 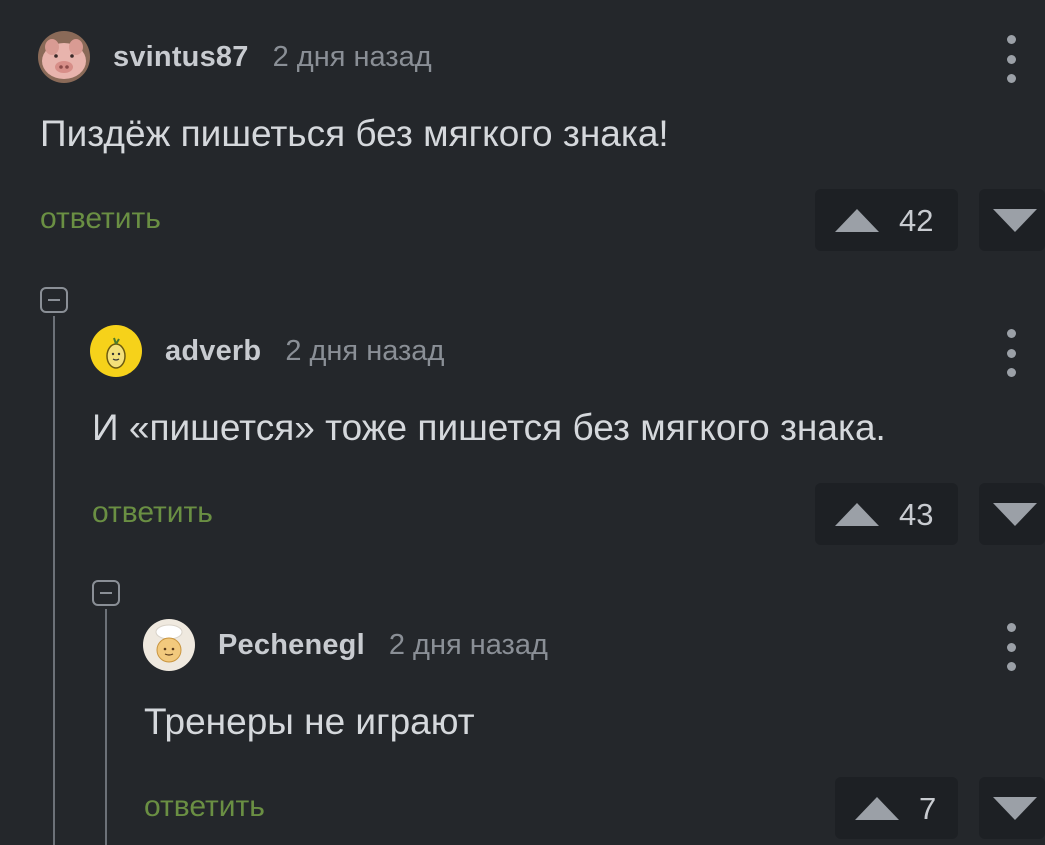 I want to click on comment-header: Pechenegl 2 дня назад, so click(x=345, y=645).